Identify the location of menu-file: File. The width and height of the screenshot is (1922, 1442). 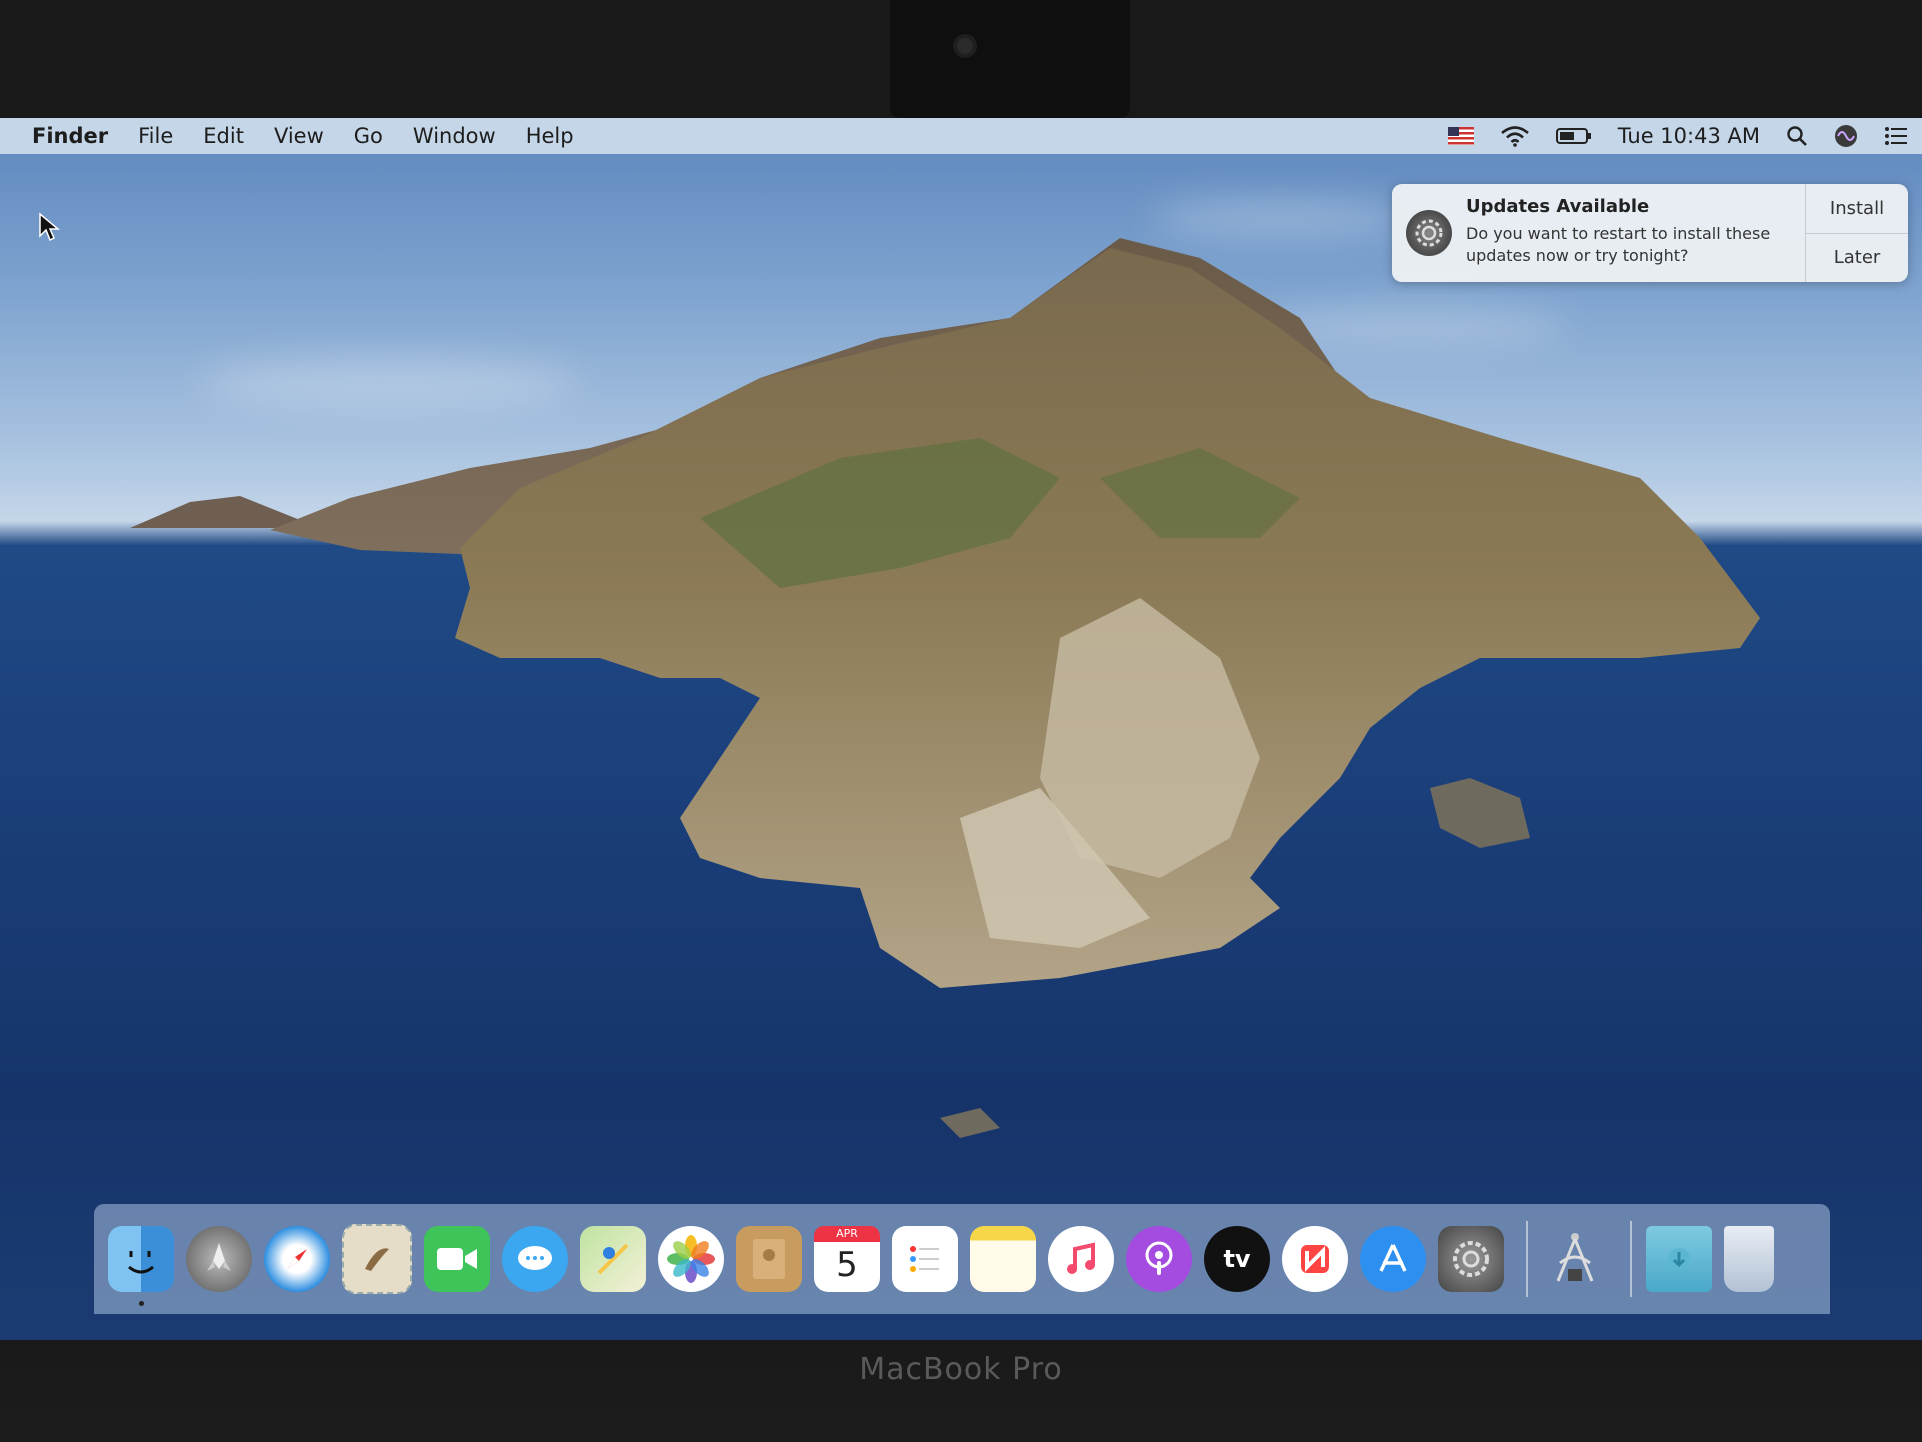
(155, 136).